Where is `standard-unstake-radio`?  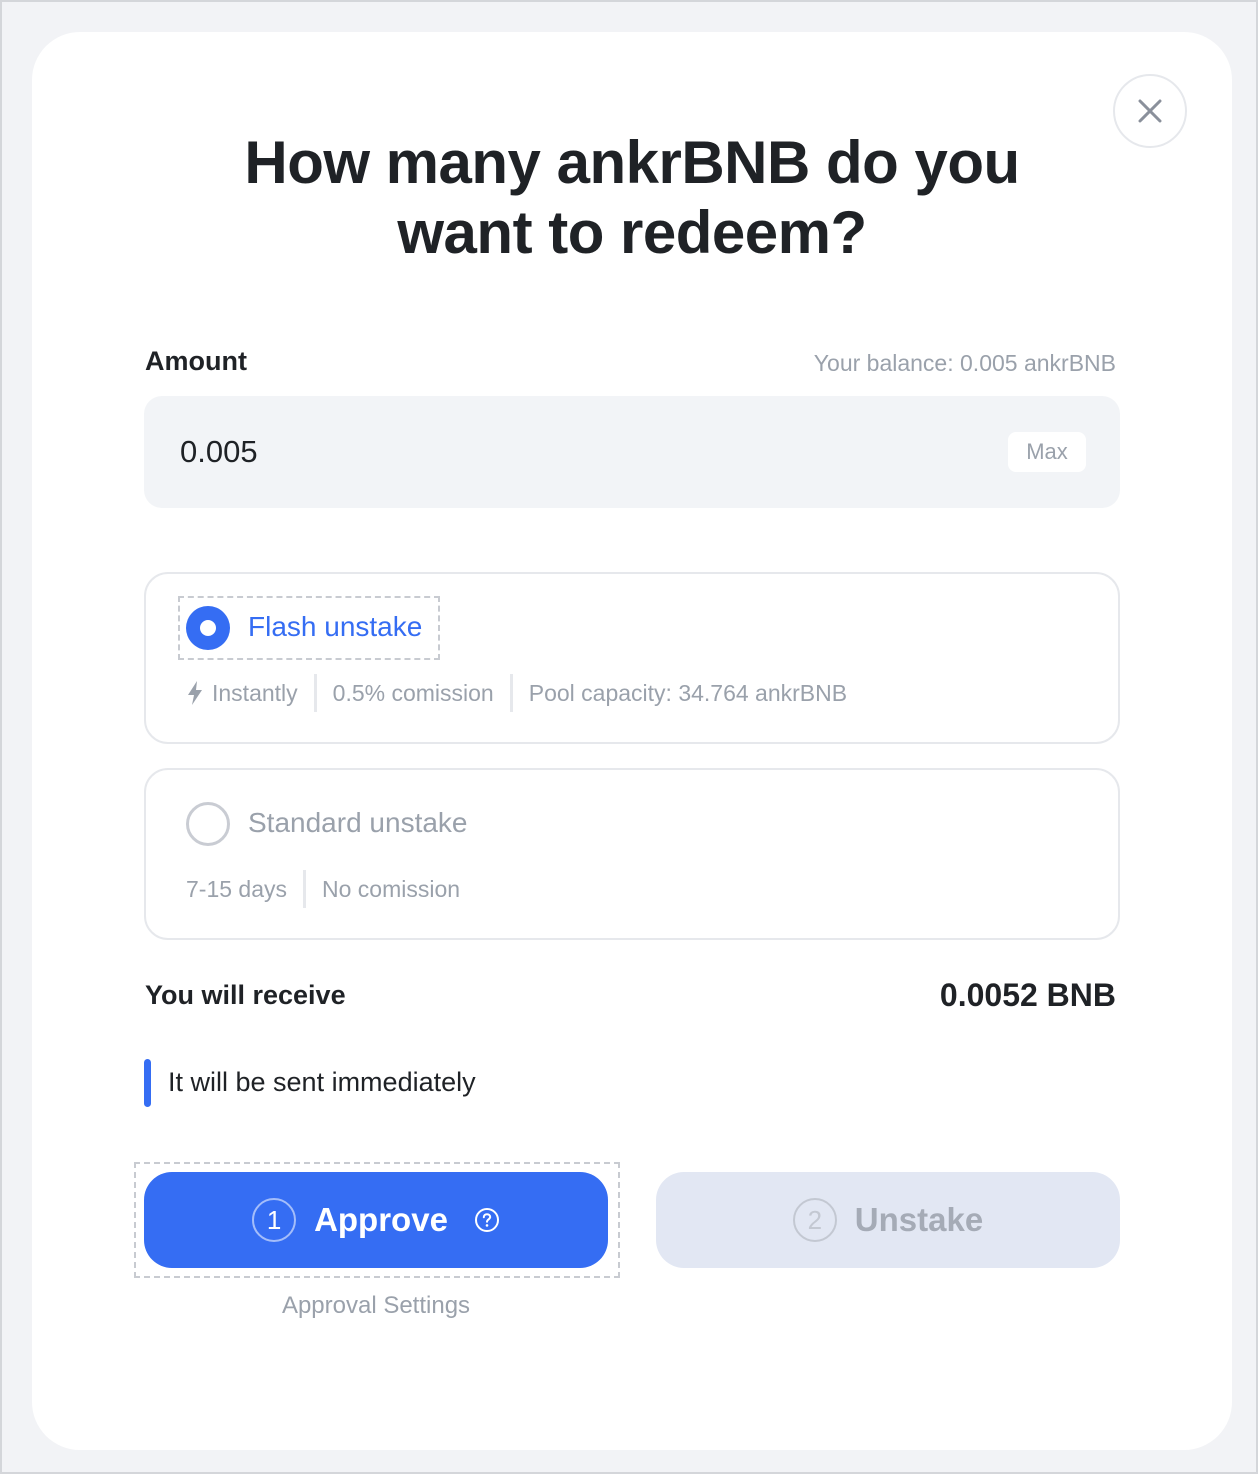
standard-unstake-radio is located at coordinates (208, 824).